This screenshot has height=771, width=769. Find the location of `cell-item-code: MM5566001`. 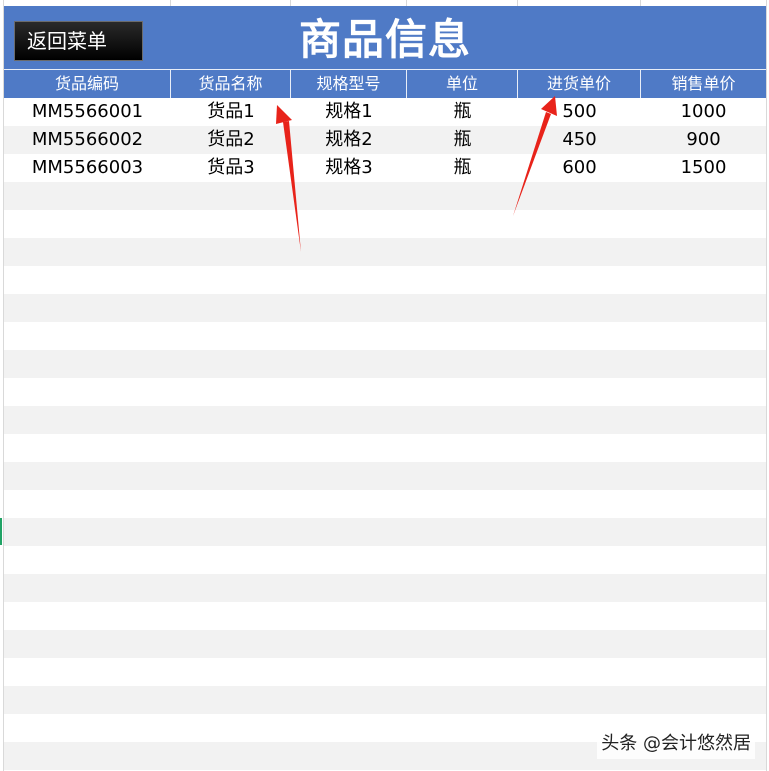

cell-item-code: MM5566001 is located at coordinates (87, 112).